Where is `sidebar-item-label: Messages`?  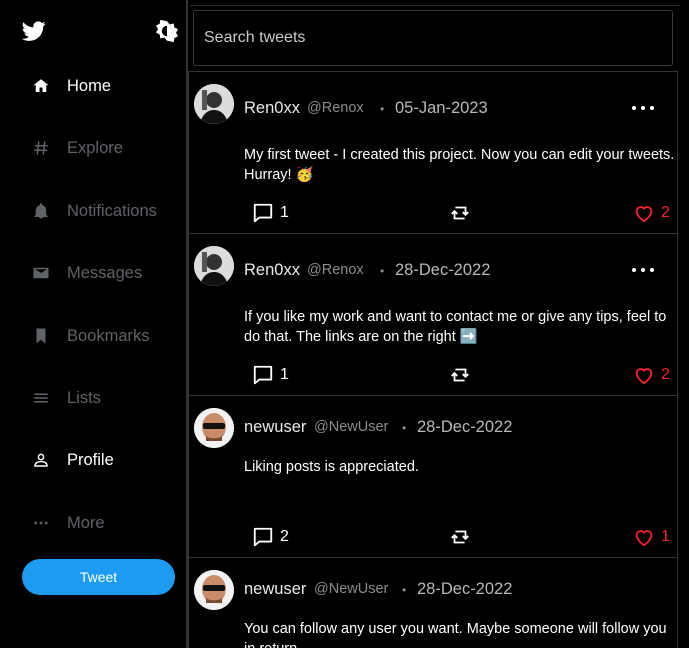 sidebar-item-label: Messages is located at coordinates (105, 272).